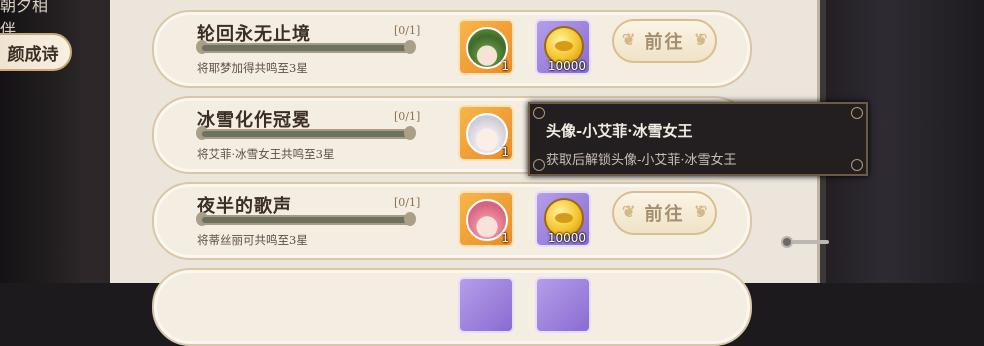 This screenshot has height=346, width=984. I want to click on sidebar-item-label-top: 朝夕相伴, so click(24, 19).